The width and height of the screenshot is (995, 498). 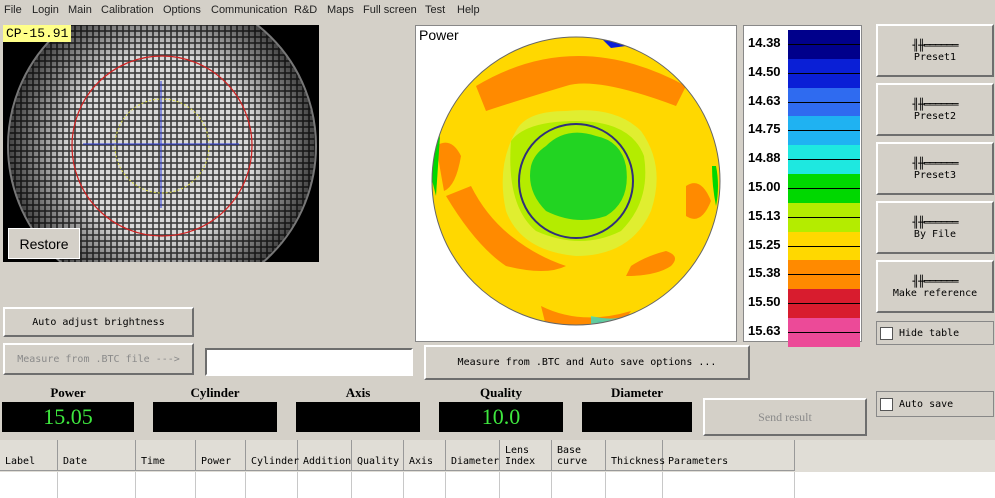 I want to click on preset2-button: ╢╫══════ Preset2, so click(x=935, y=109).